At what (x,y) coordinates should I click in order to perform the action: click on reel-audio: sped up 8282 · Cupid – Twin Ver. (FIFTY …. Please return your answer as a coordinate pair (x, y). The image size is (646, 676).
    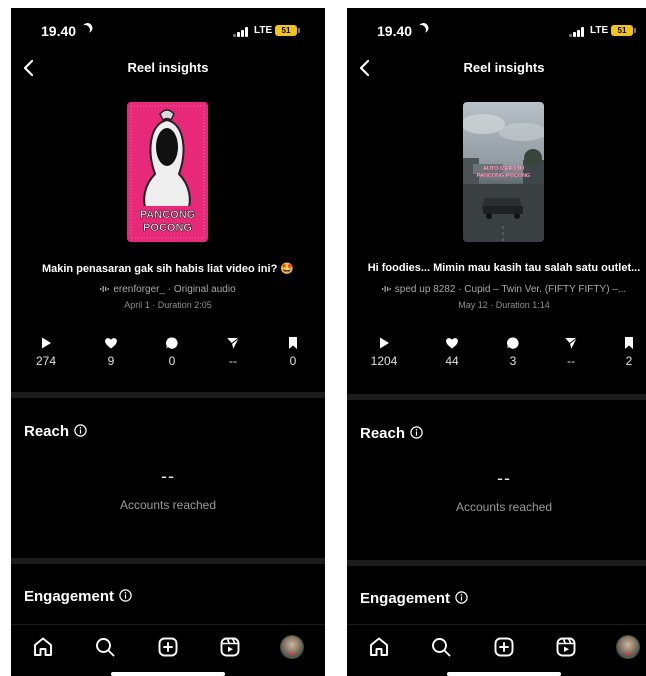
    Looking at the image, I should click on (496, 289).